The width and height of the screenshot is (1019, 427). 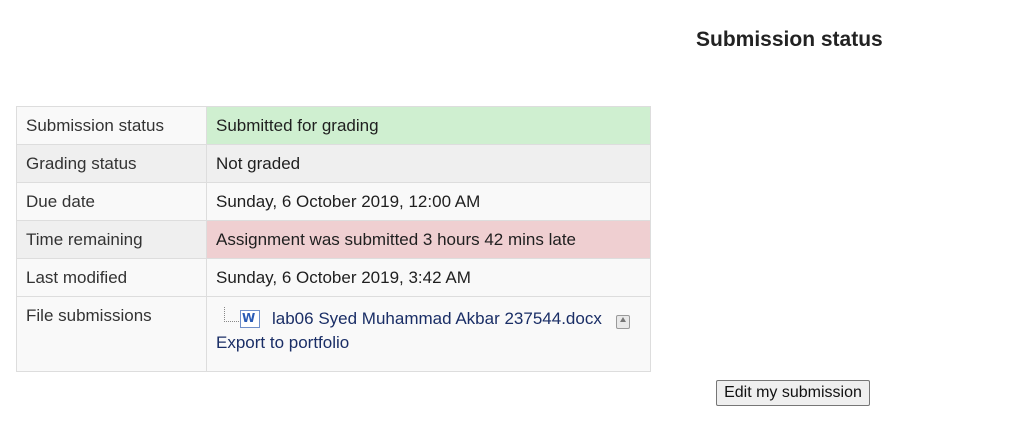 I want to click on row-label: Last modified, so click(x=111, y=277).